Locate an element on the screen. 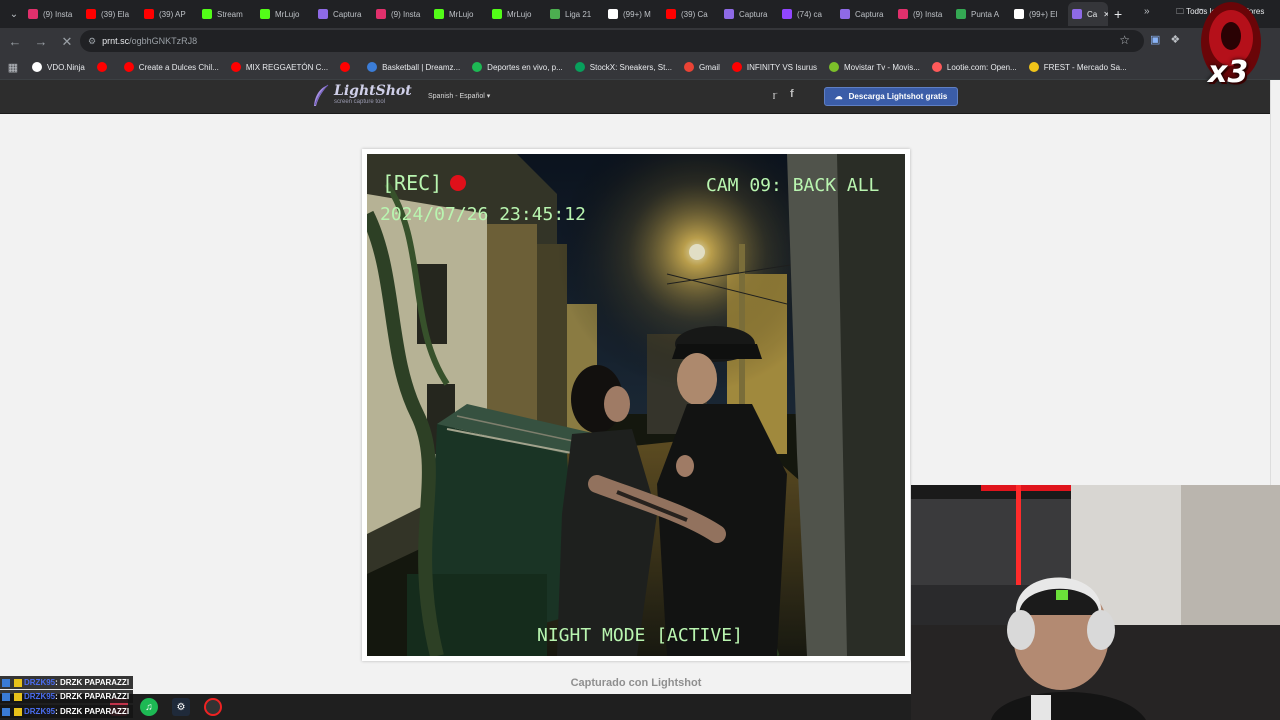  browser-tab: (74) ca is located at coordinates (807, 14).